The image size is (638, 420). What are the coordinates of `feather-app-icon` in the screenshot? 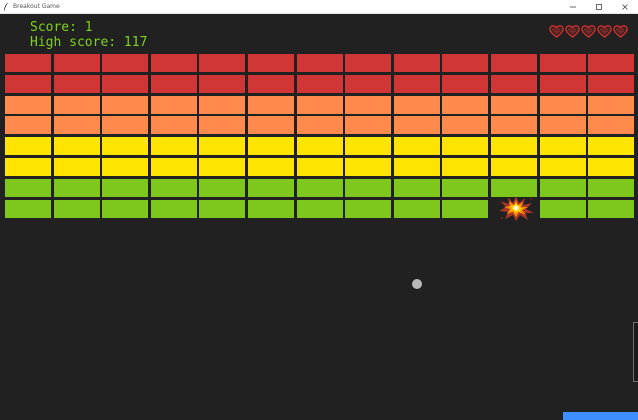 It's located at (6, 6).